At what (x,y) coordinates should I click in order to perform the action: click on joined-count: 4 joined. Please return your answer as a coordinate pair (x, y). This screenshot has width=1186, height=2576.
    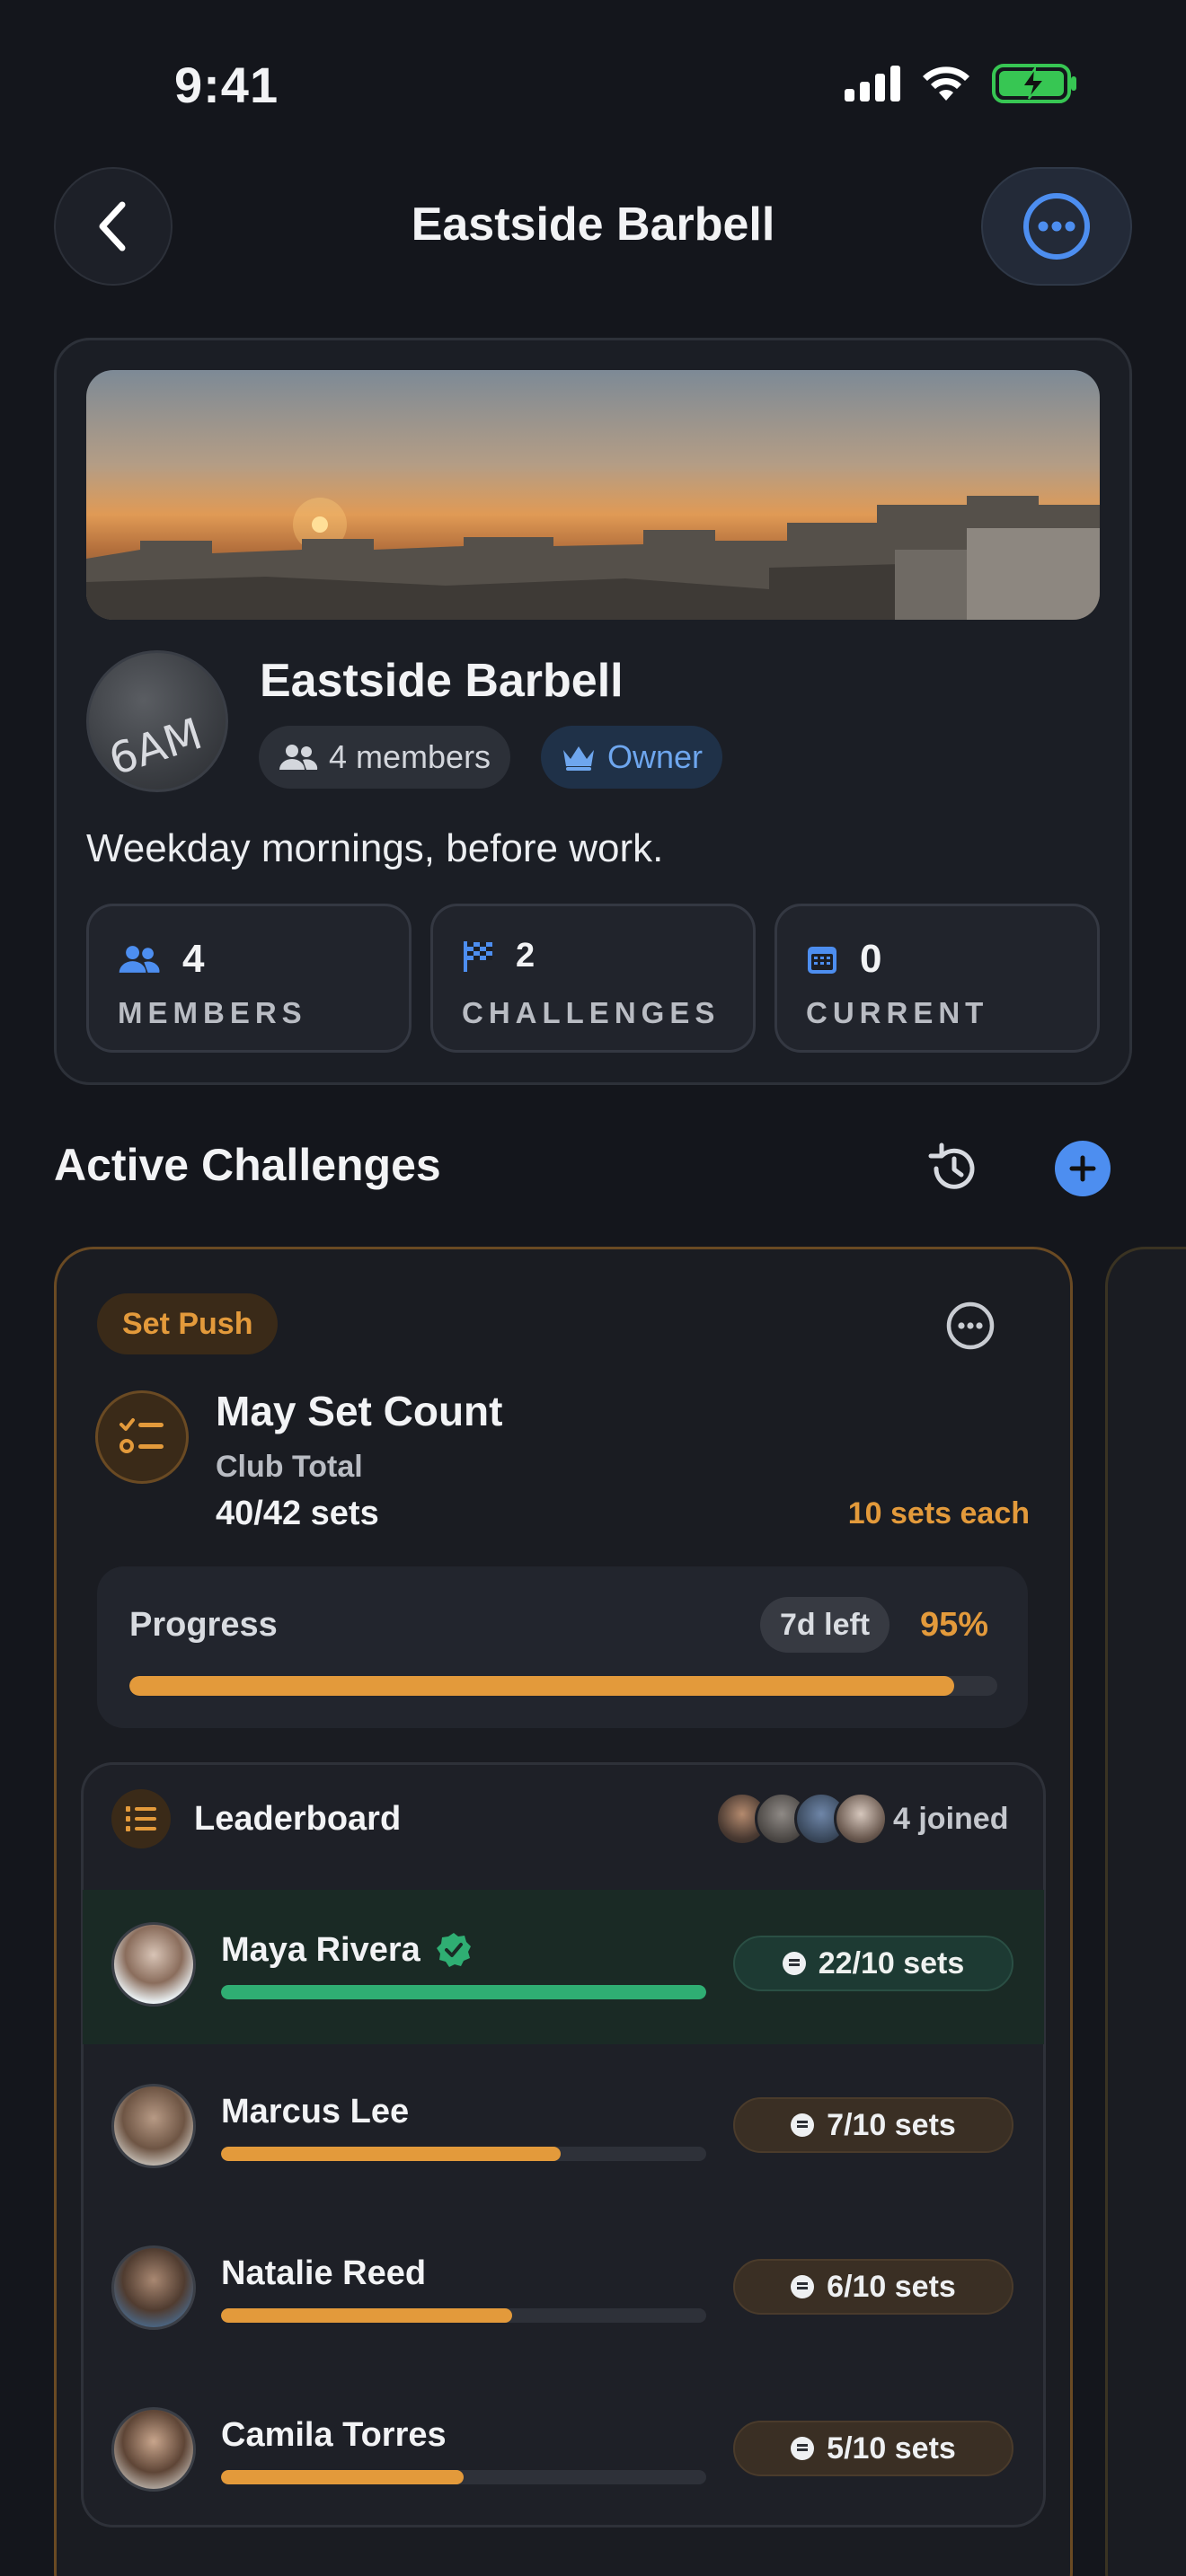
    Looking at the image, I should click on (951, 1819).